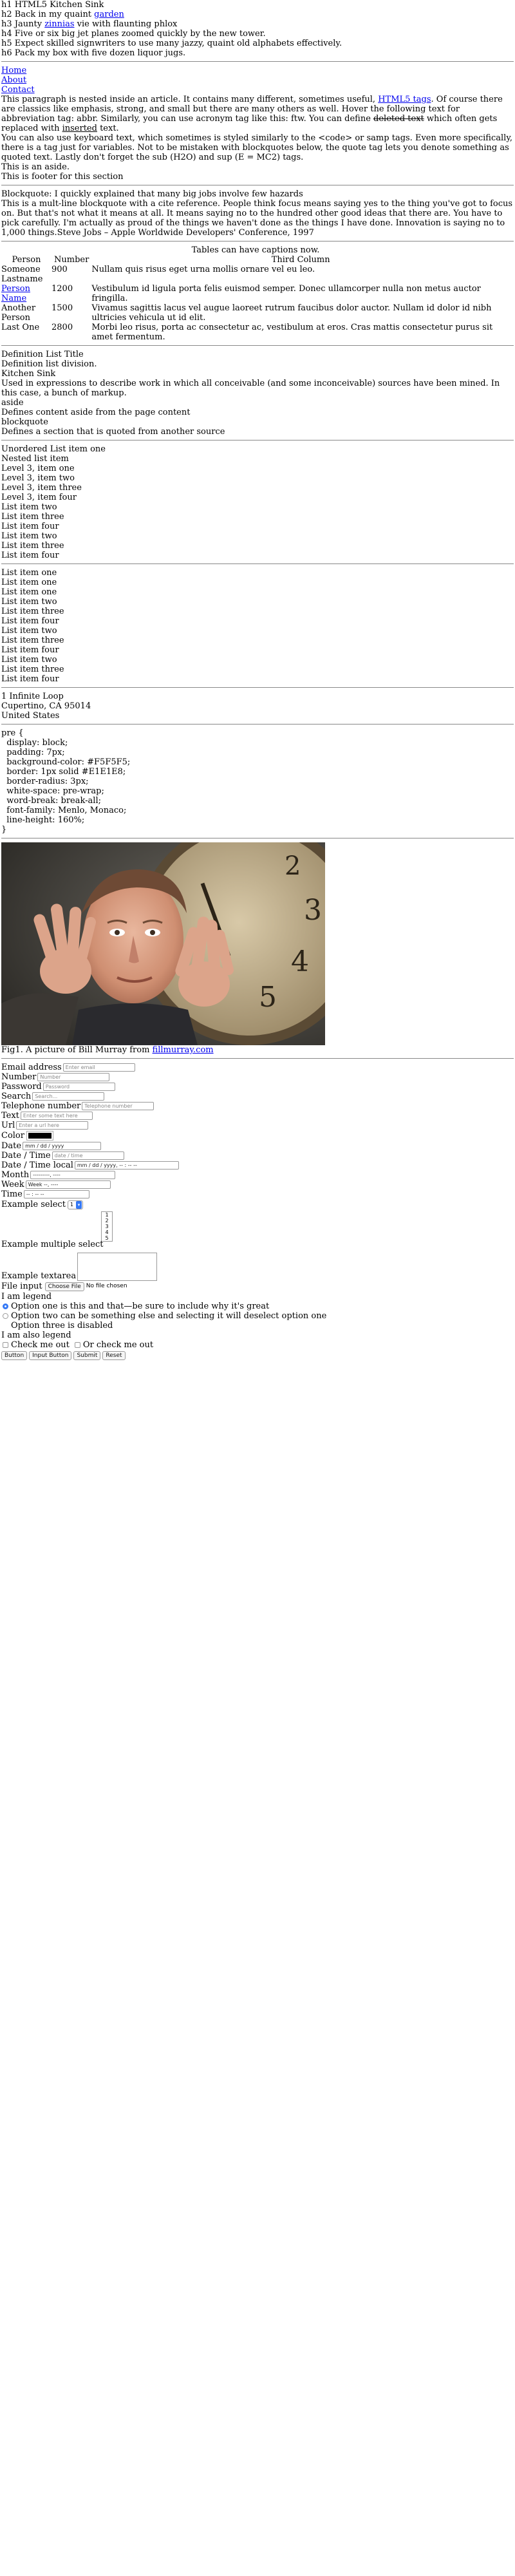 This screenshot has height=2576, width=515. I want to click on list-item: List item two, so click(29, 631).